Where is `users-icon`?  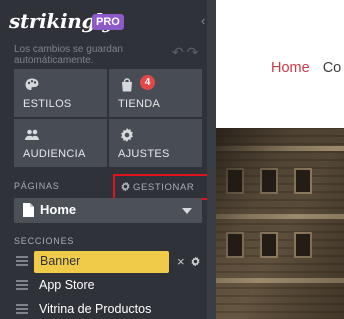
users-icon is located at coordinates (32, 134).